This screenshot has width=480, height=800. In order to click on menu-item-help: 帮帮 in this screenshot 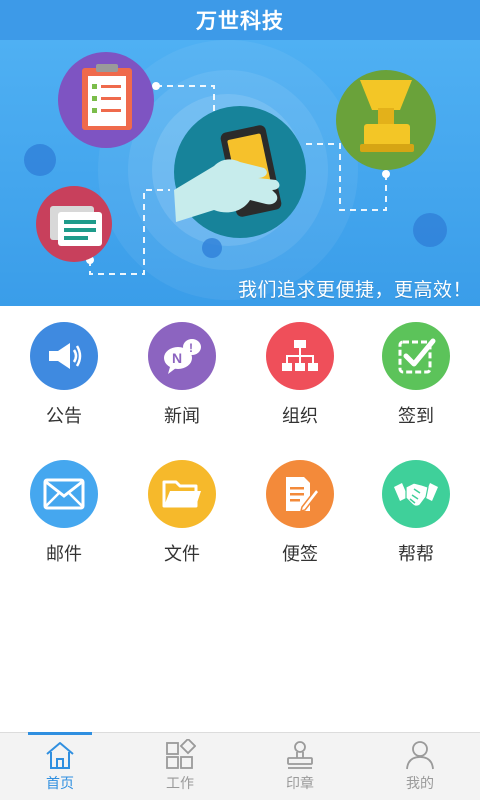, I will do `click(416, 509)`.